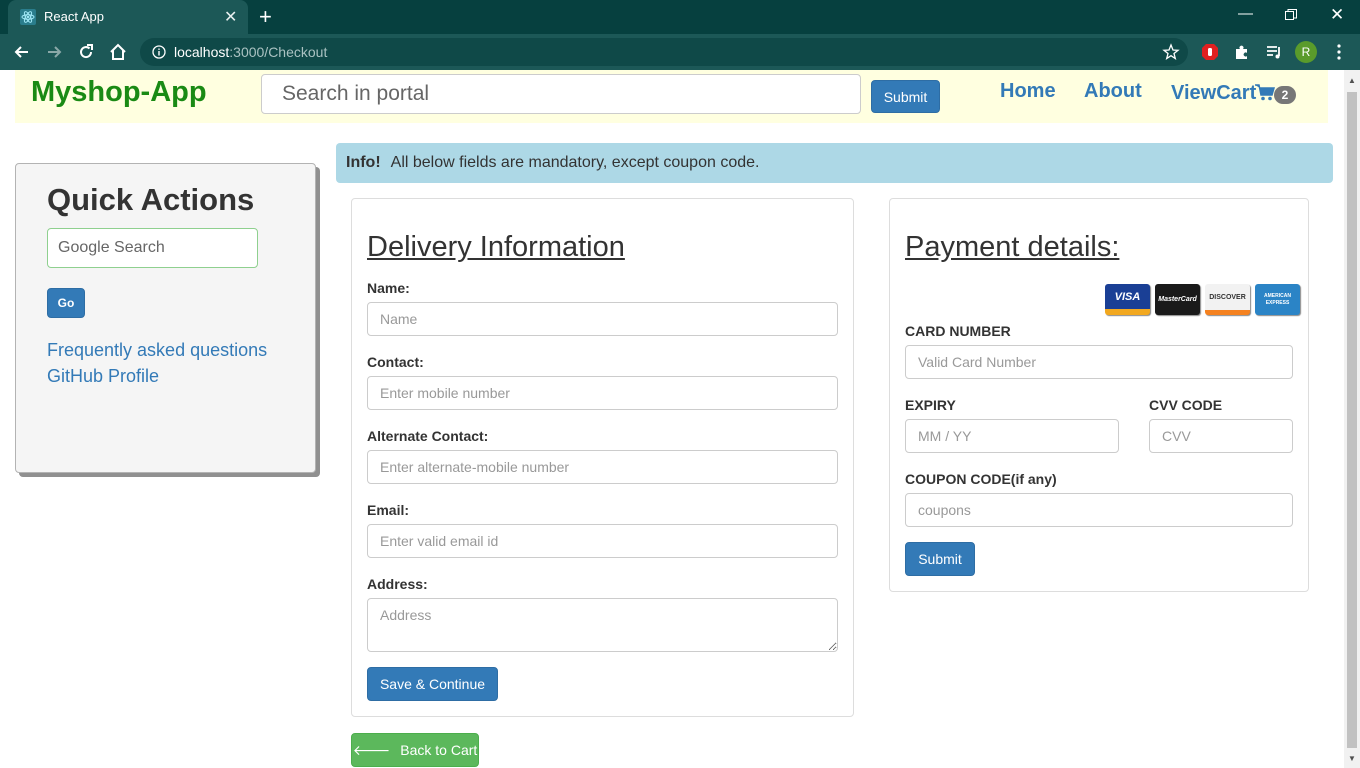 This screenshot has width=1360, height=768. I want to click on scrollbar-thumb, so click(1352, 420).